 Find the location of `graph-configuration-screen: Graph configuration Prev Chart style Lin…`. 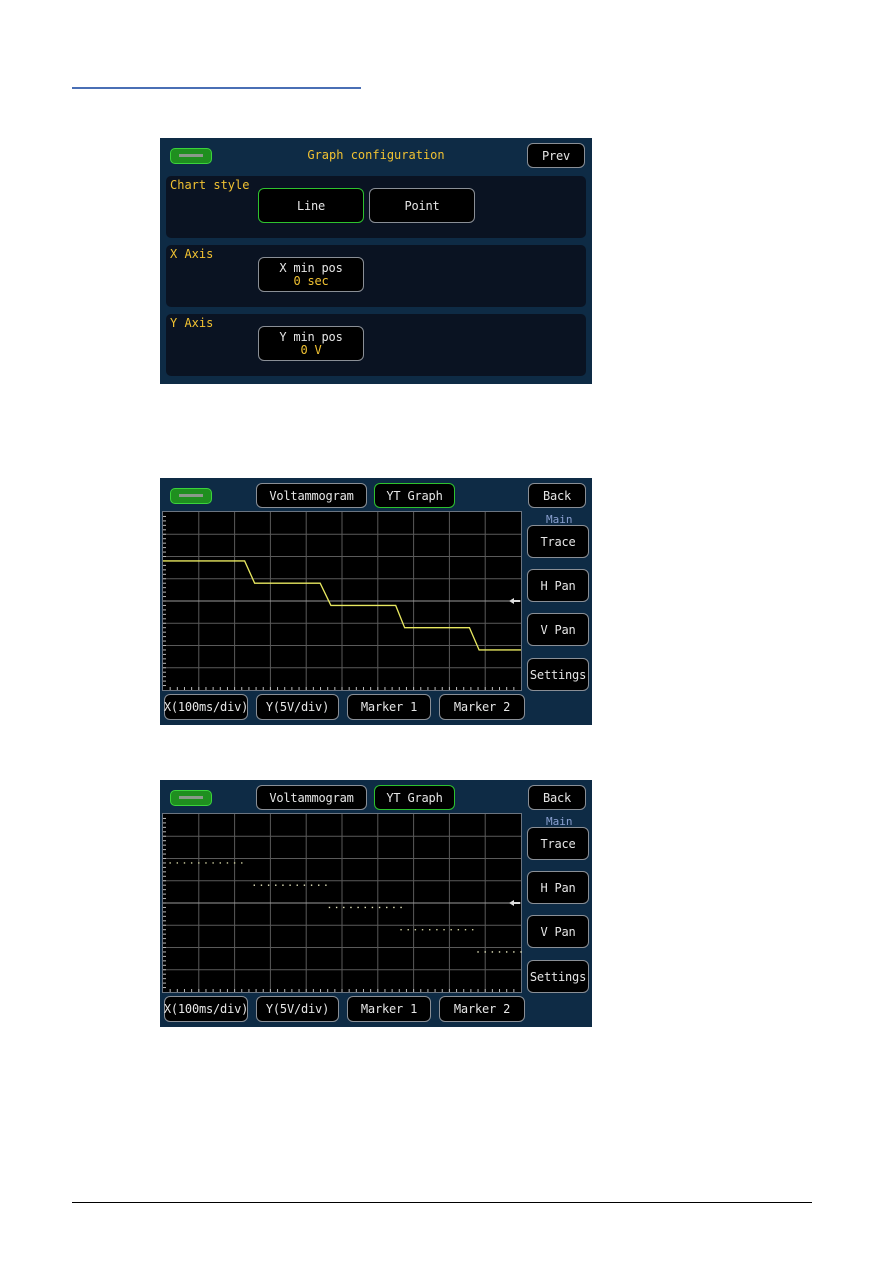

graph-configuration-screen: Graph configuration Prev Chart style Lin… is located at coordinates (376, 261).